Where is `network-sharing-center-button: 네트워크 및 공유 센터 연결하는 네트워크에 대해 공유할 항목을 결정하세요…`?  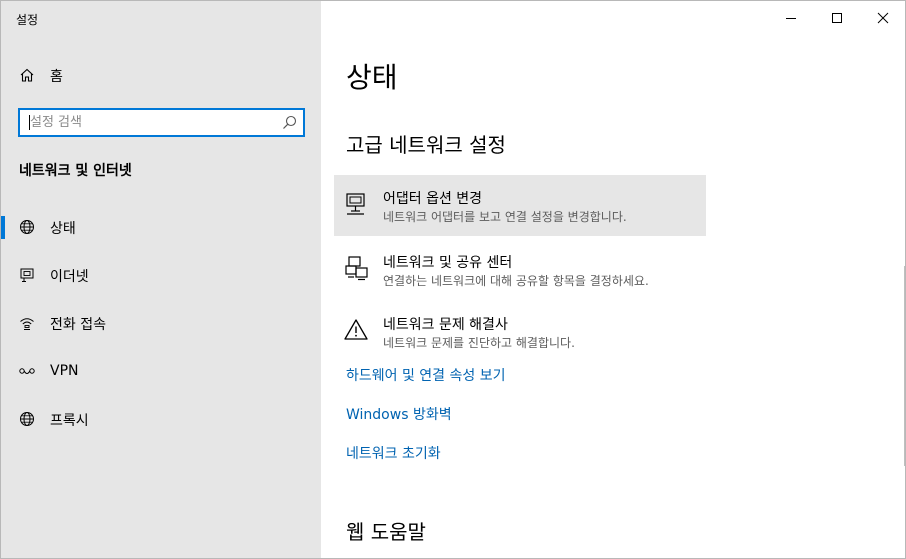
network-sharing-center-button: 네트워크 및 공유 센터 연결하는 네트워크에 대해 공유할 항목을 결정하세요… is located at coordinates (520, 269).